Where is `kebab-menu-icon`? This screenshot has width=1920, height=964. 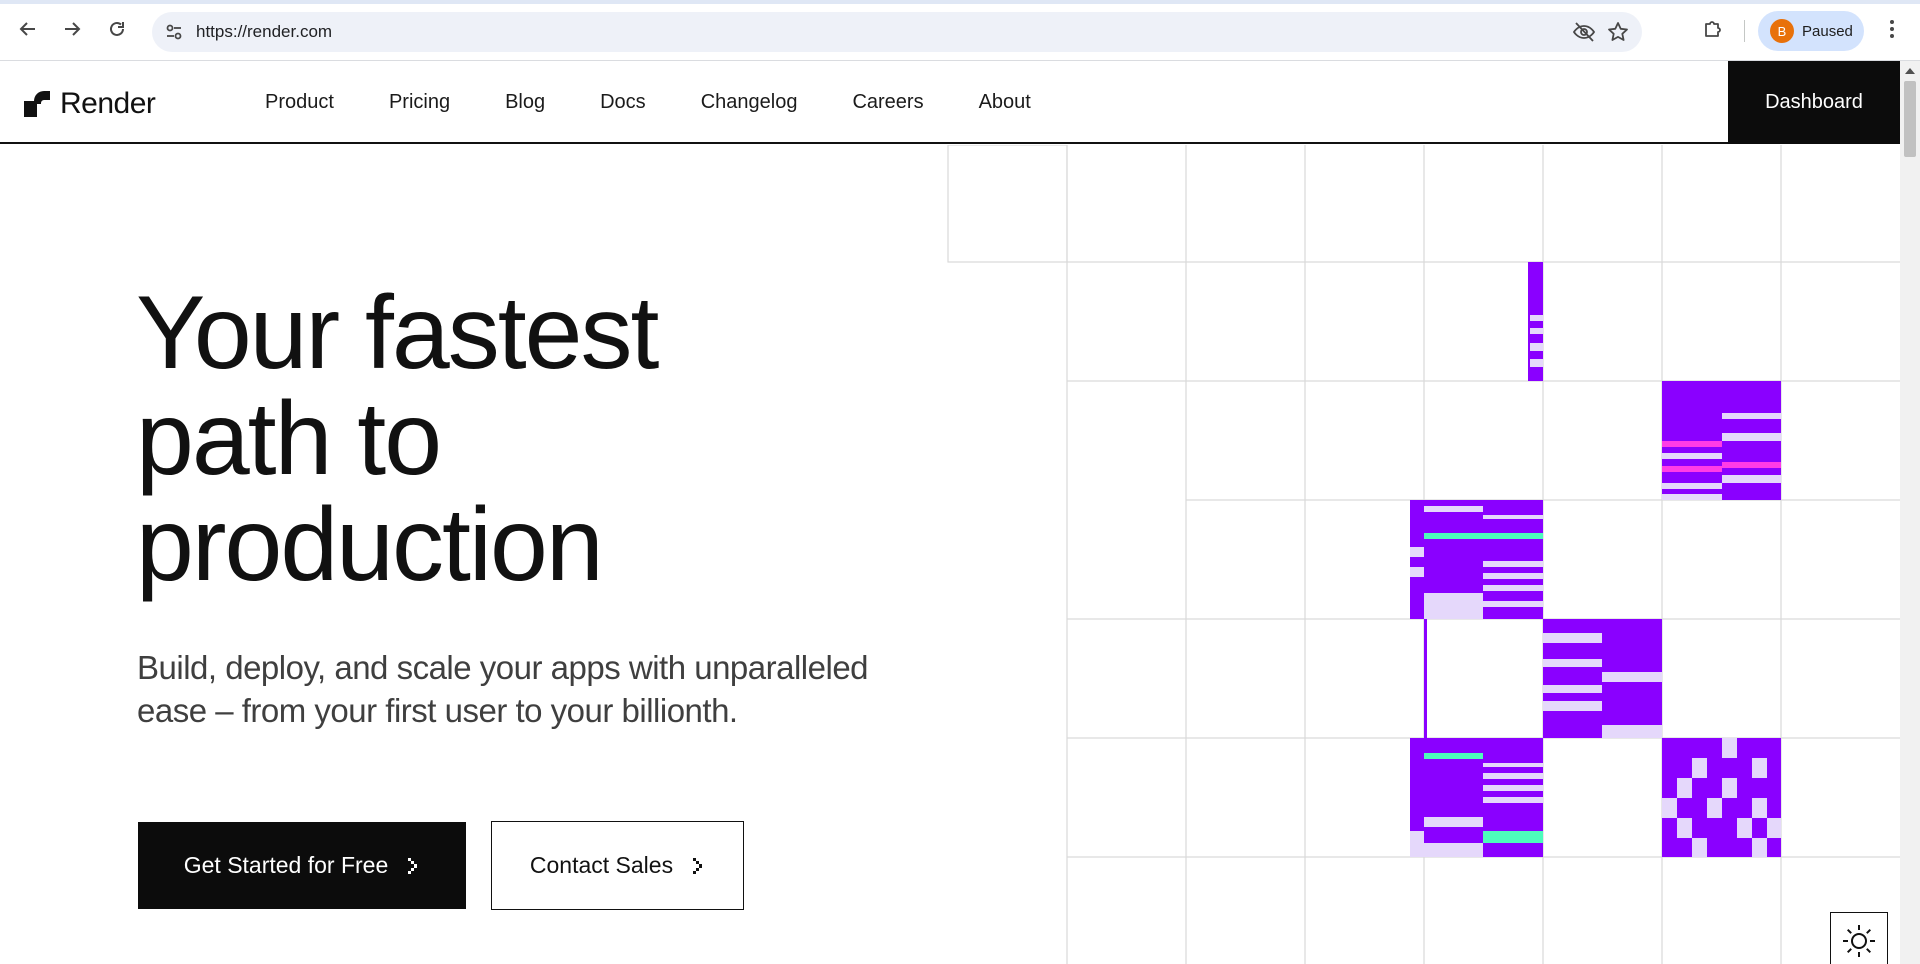
kebab-menu-icon is located at coordinates (1892, 29).